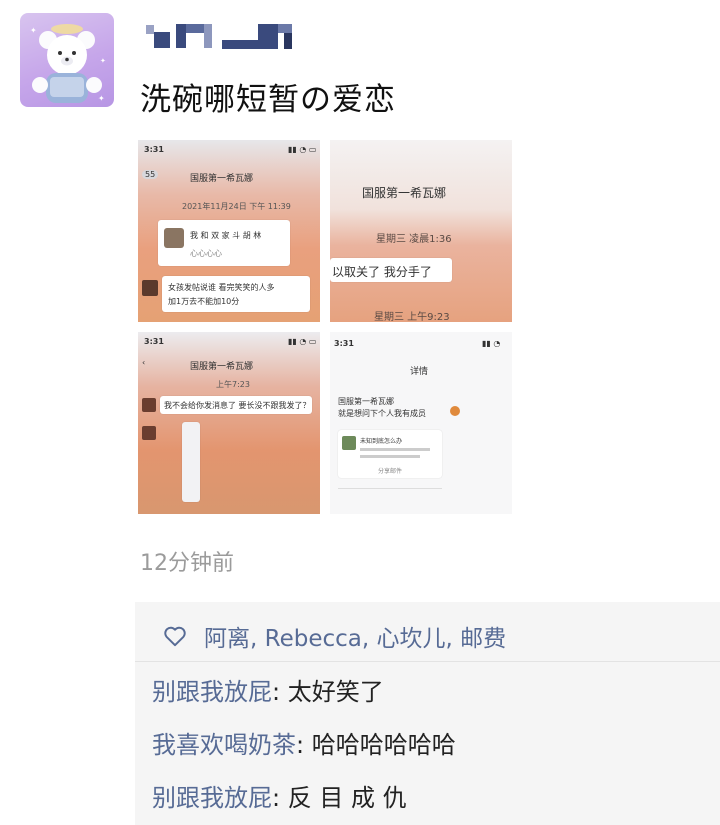  I want to click on message-bubble: 我不会给你发消息了 要长没不跟我发了？, so click(236, 405).